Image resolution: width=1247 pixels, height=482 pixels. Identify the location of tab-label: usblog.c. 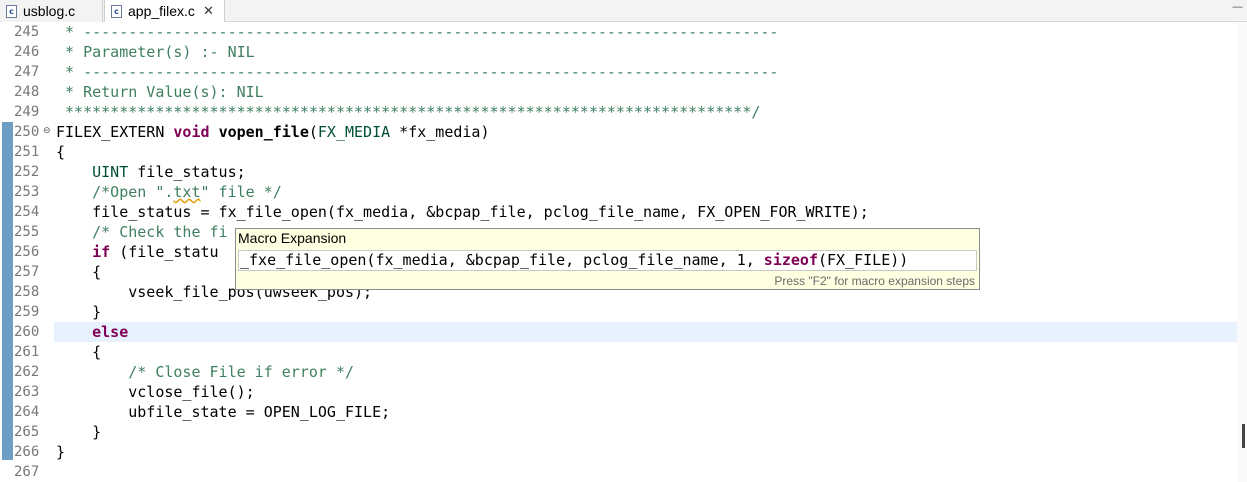
(49, 11).